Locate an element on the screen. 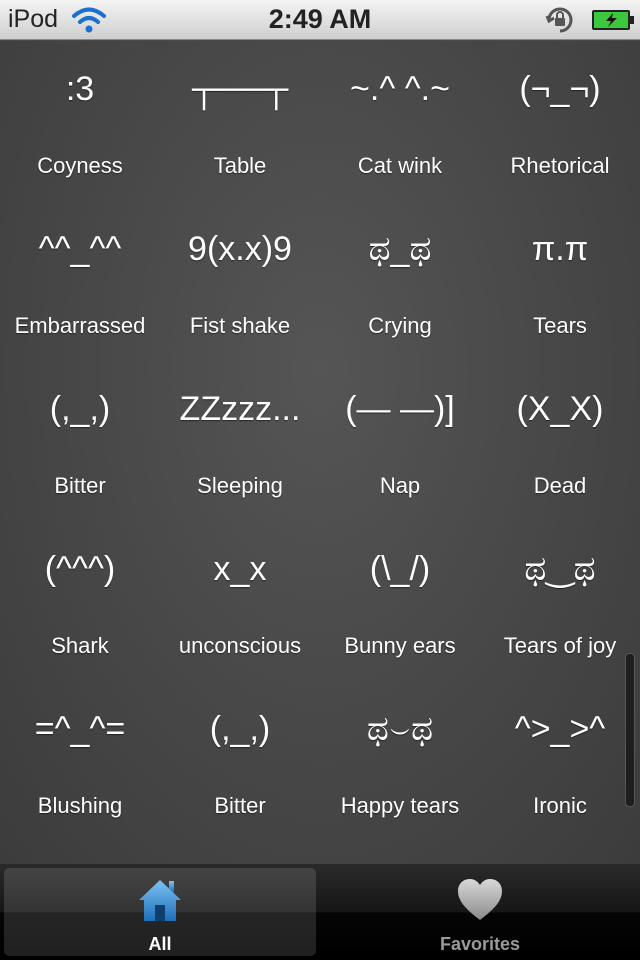 This screenshot has height=960, width=640. emoticon-cell-happy-tears: ಥ⌣ಥ Happy tears is located at coordinates (400, 761).